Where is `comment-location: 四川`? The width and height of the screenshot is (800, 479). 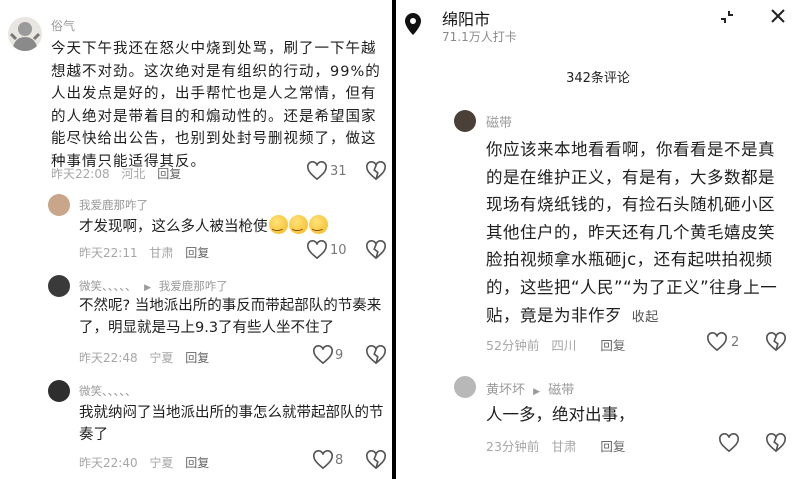 comment-location: 四川 is located at coordinates (564, 345).